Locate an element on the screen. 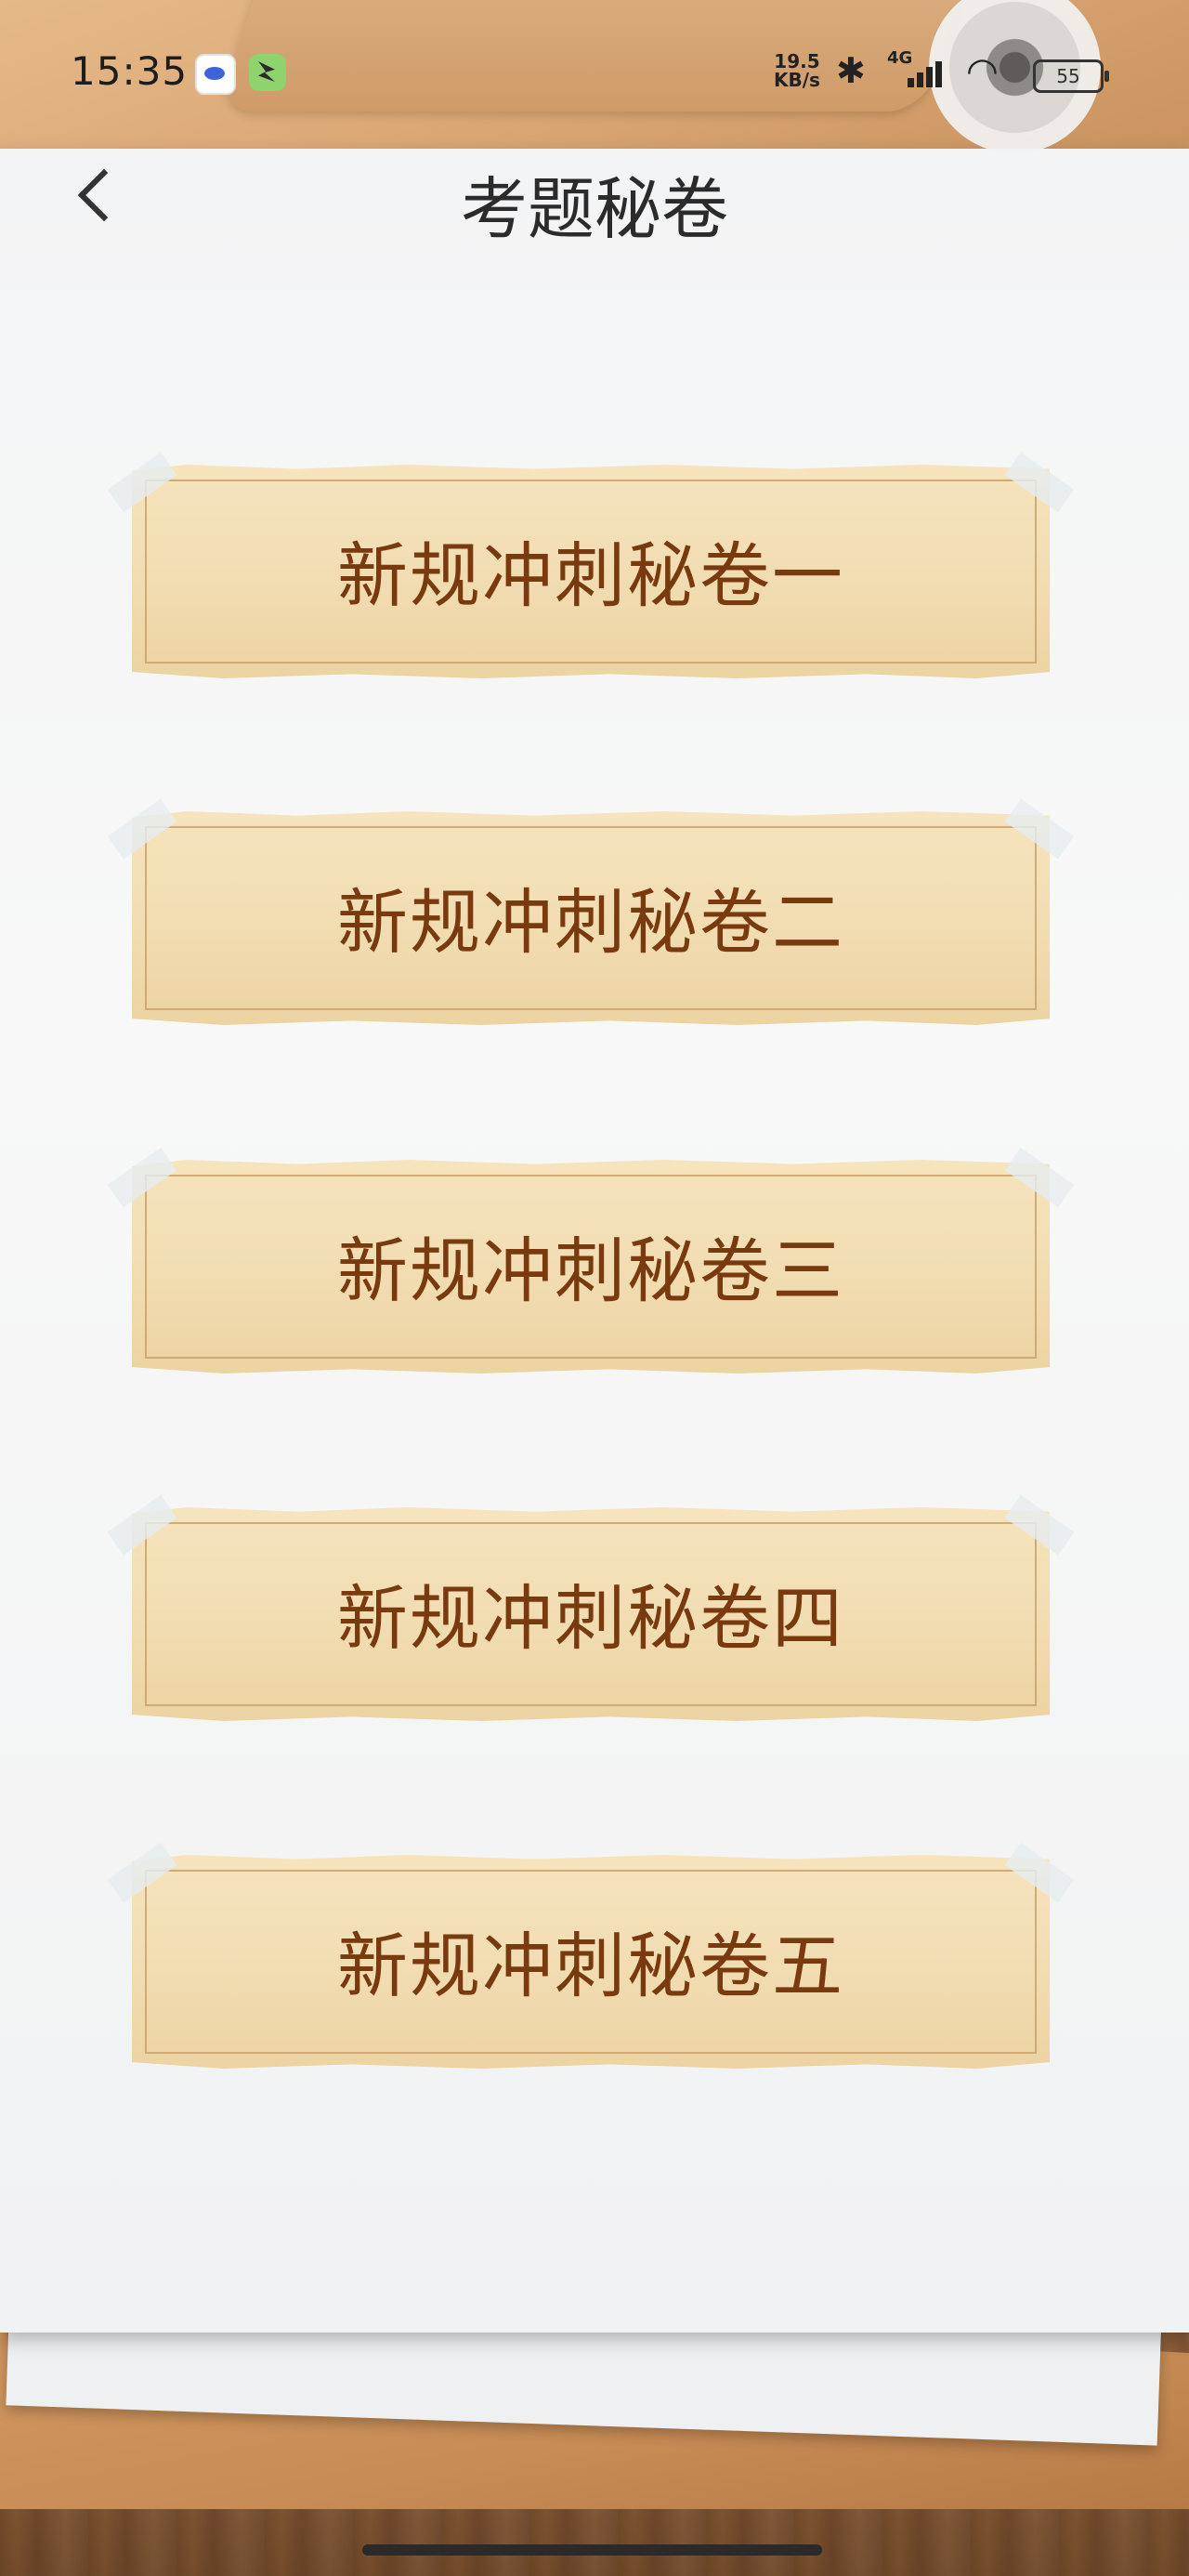  bluetooth-icon: ✱ is located at coordinates (851, 70).